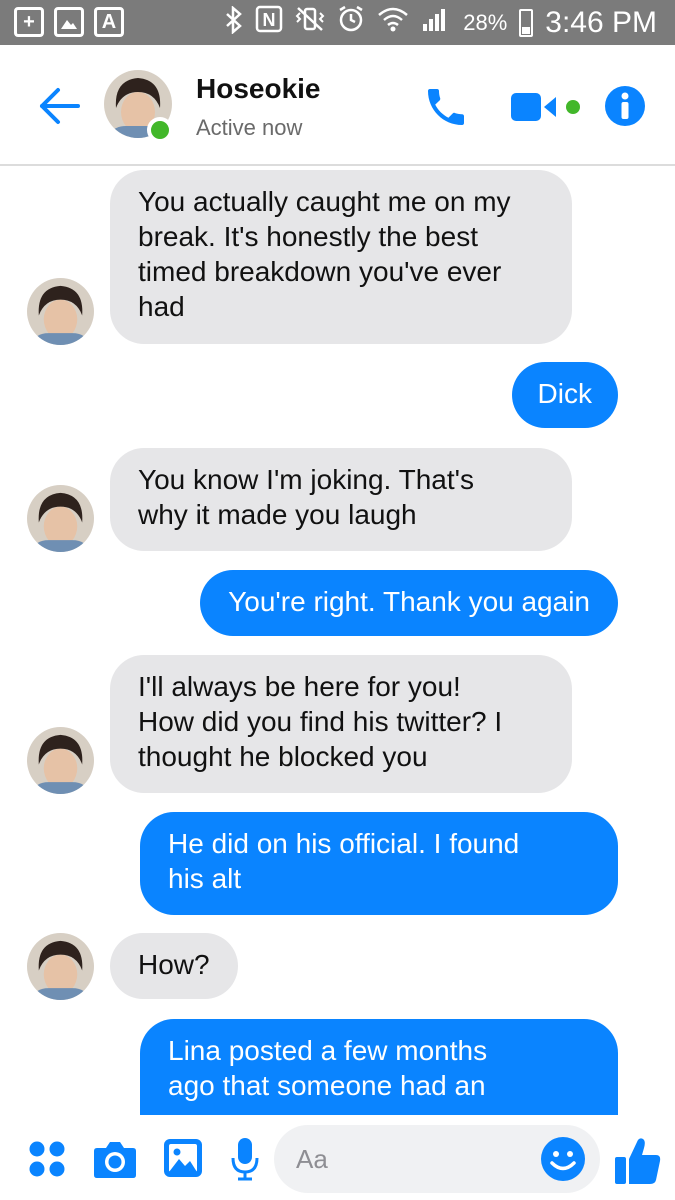 This screenshot has height=1200, width=675. I want to click on gallery-icon, so click(183, 1158).